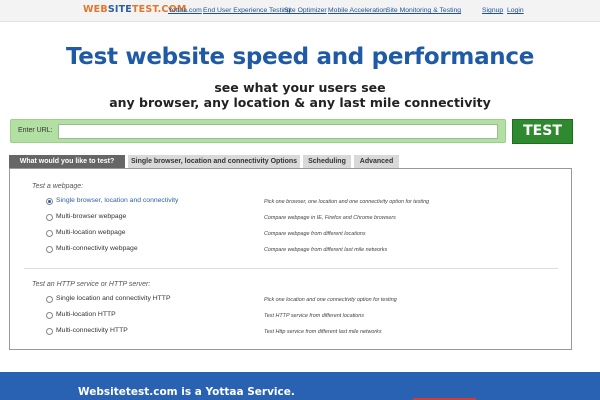 The image size is (600, 400). I want to click on option-label: Single location and connectivity HTTP, so click(113, 298).